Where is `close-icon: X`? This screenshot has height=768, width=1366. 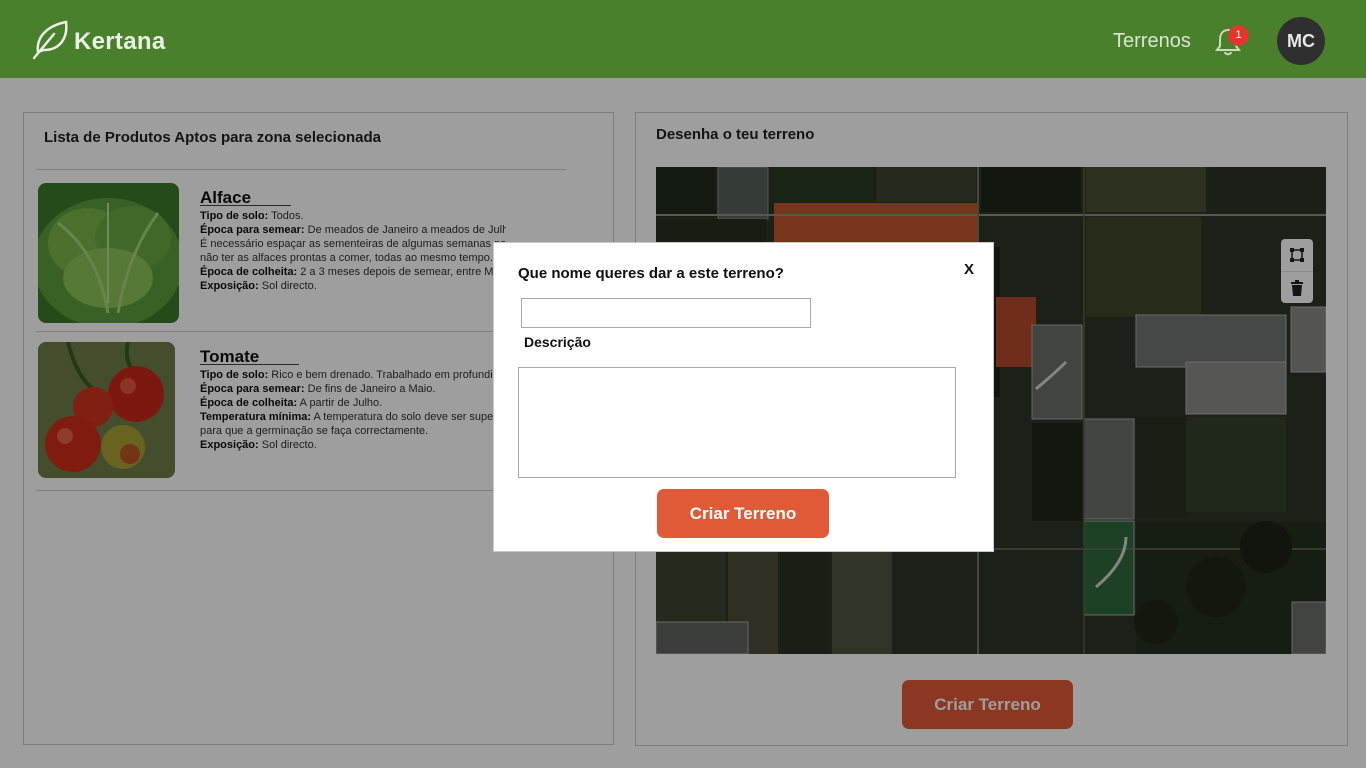
close-icon: X is located at coordinates (969, 269).